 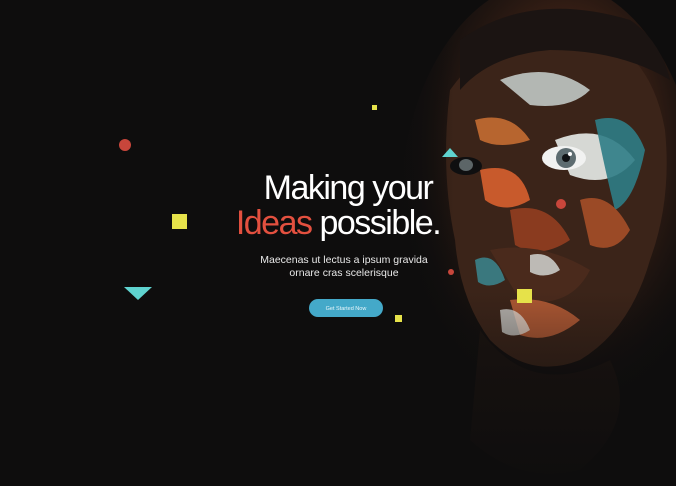 What do you see at coordinates (346, 308) in the screenshot?
I see `get-started-button: Get Started Now` at bounding box center [346, 308].